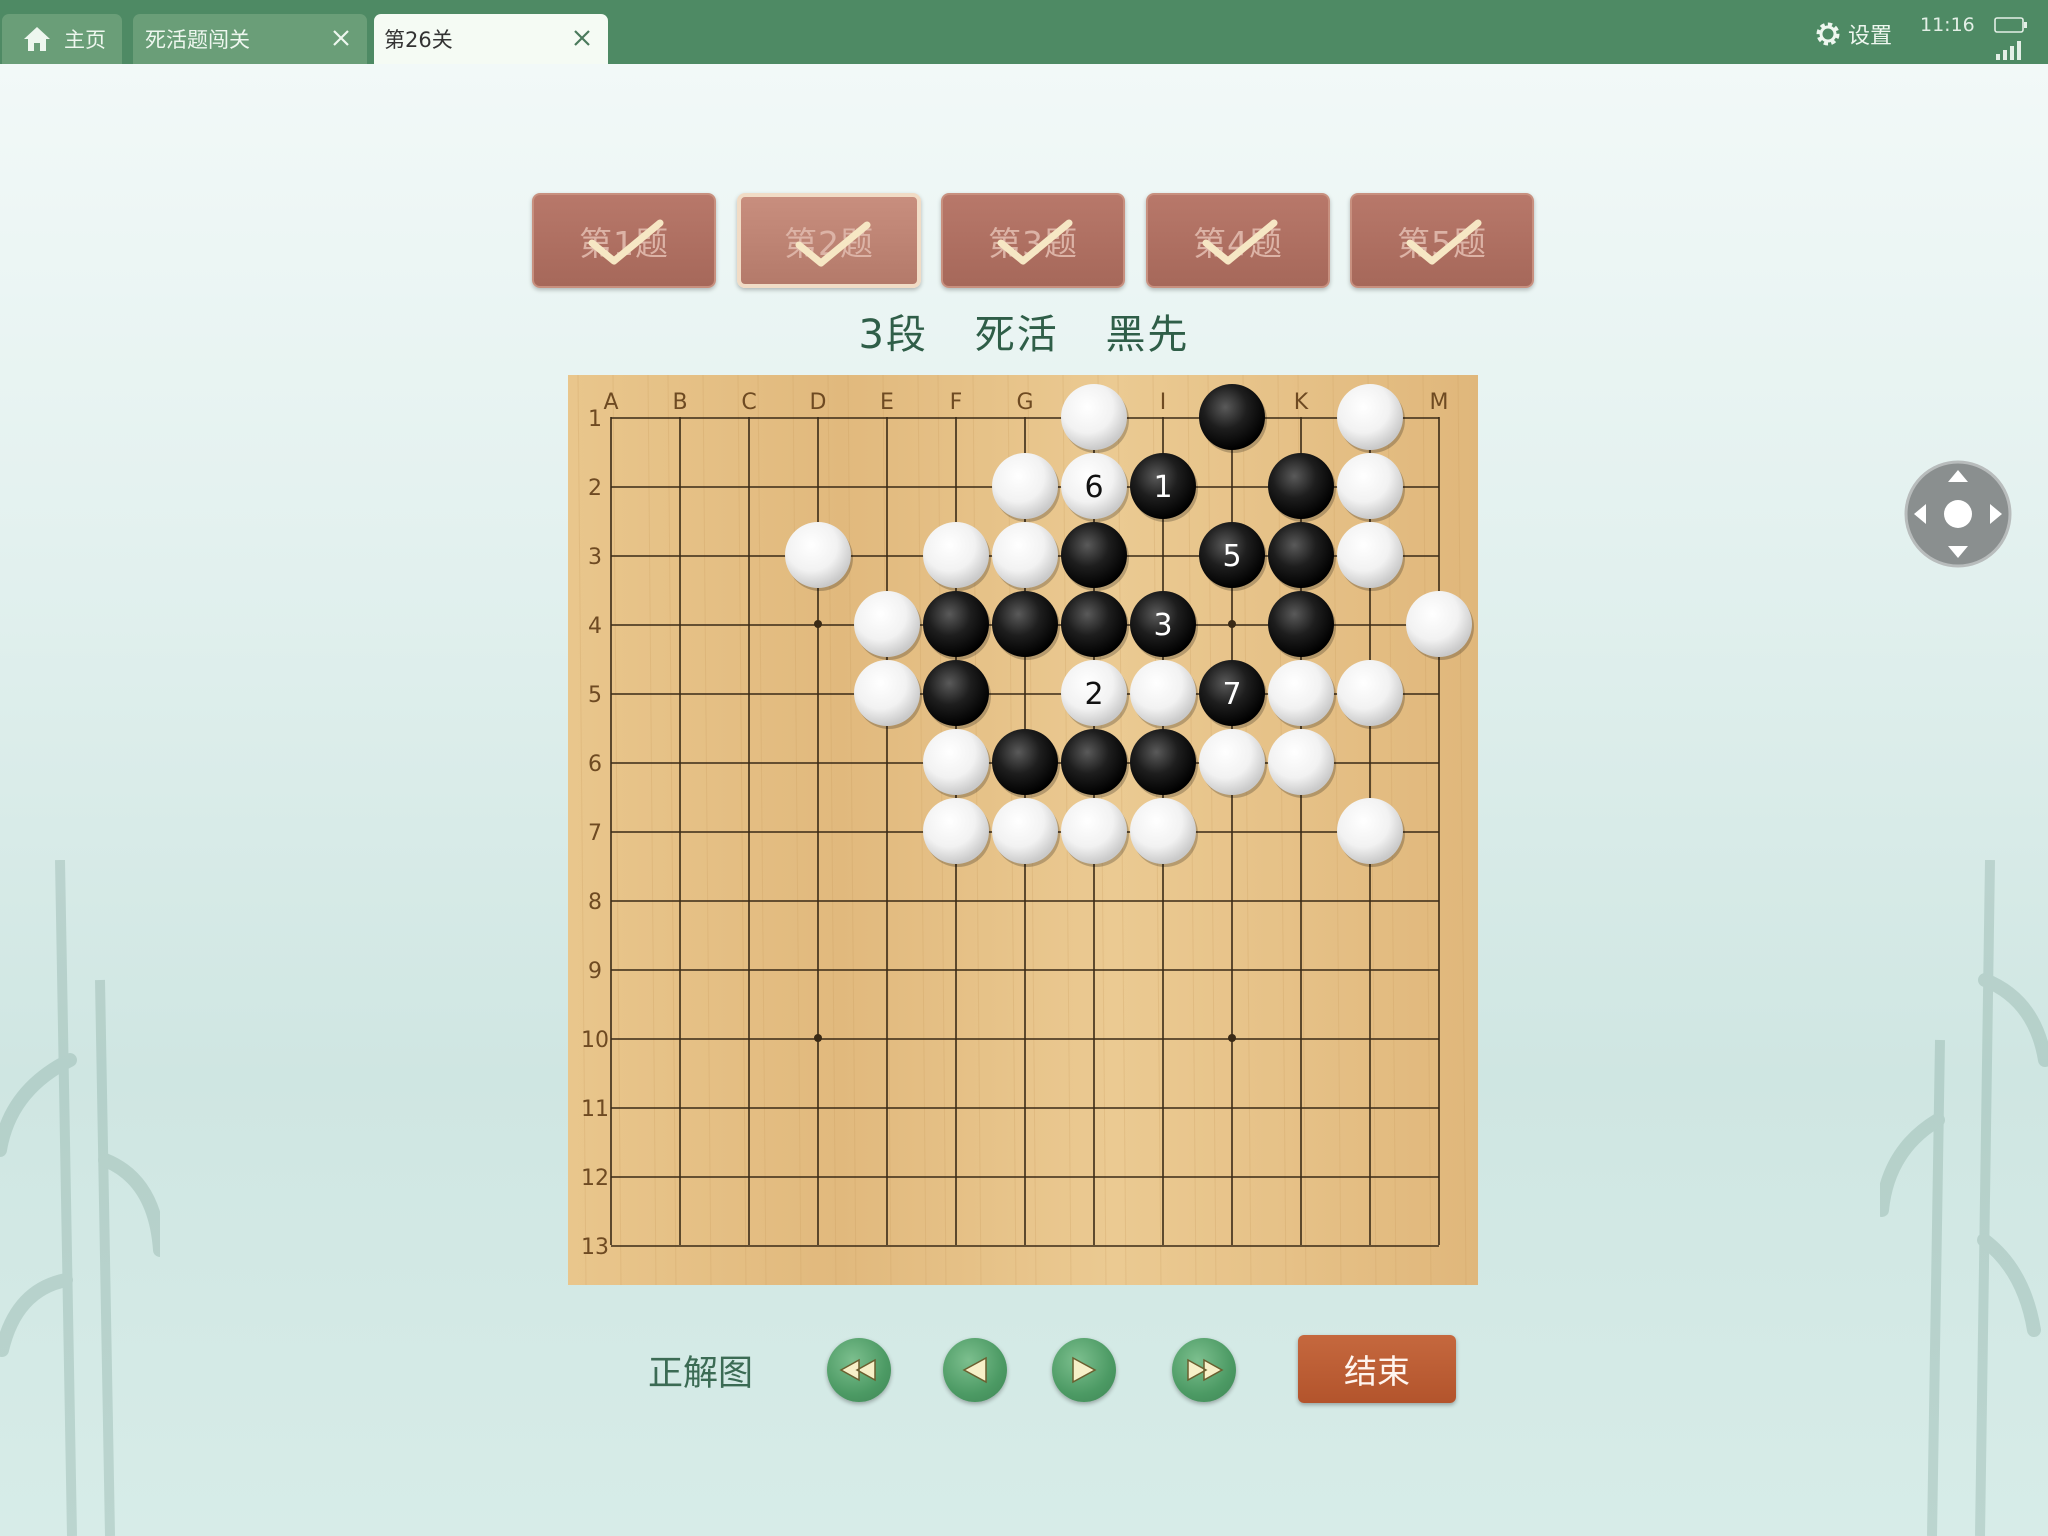  What do you see at coordinates (1828, 34) in the screenshot?
I see `gear-icon` at bounding box center [1828, 34].